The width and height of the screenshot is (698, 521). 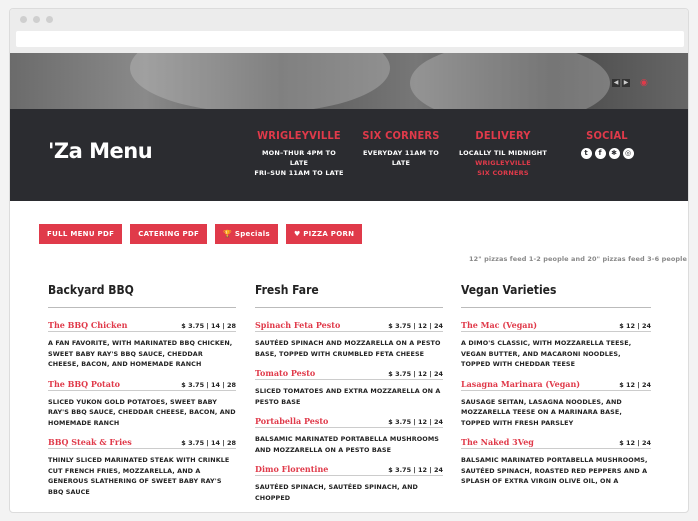 I want to click on social-icon-row: t f ✱ ◎, so click(x=607, y=153).